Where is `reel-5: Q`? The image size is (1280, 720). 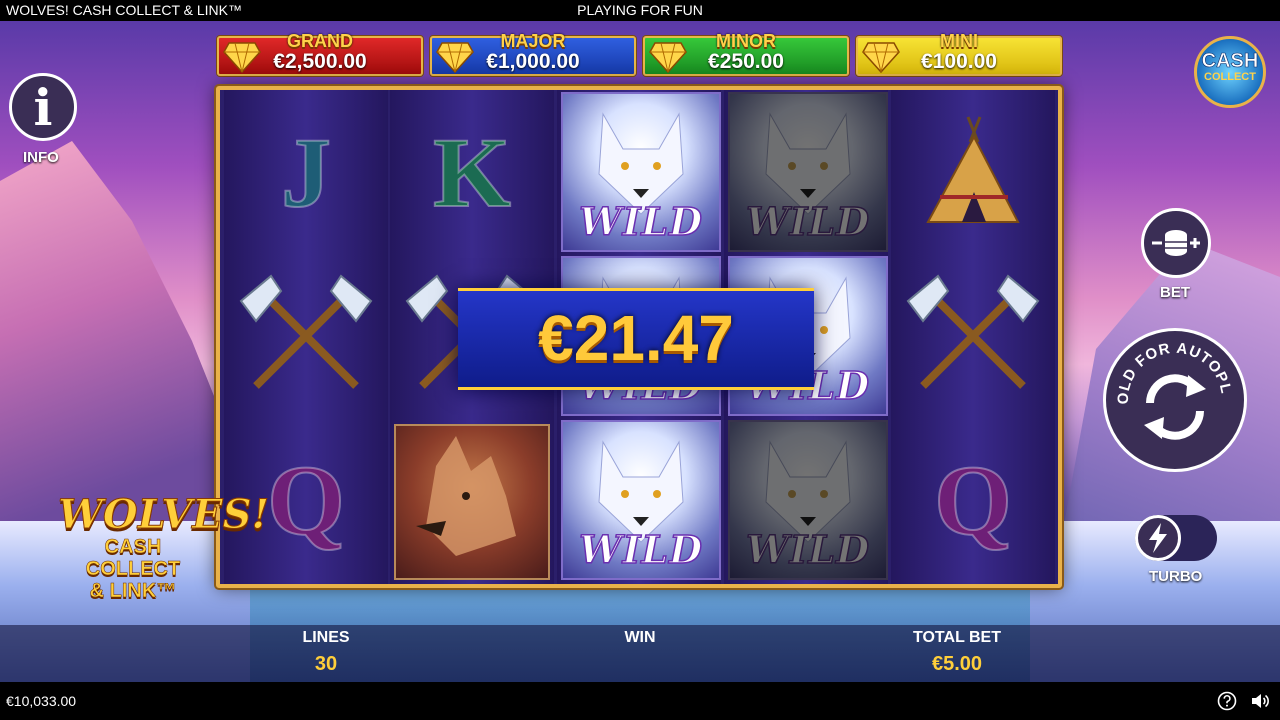
reel-5: Q is located at coordinates (973, 337).